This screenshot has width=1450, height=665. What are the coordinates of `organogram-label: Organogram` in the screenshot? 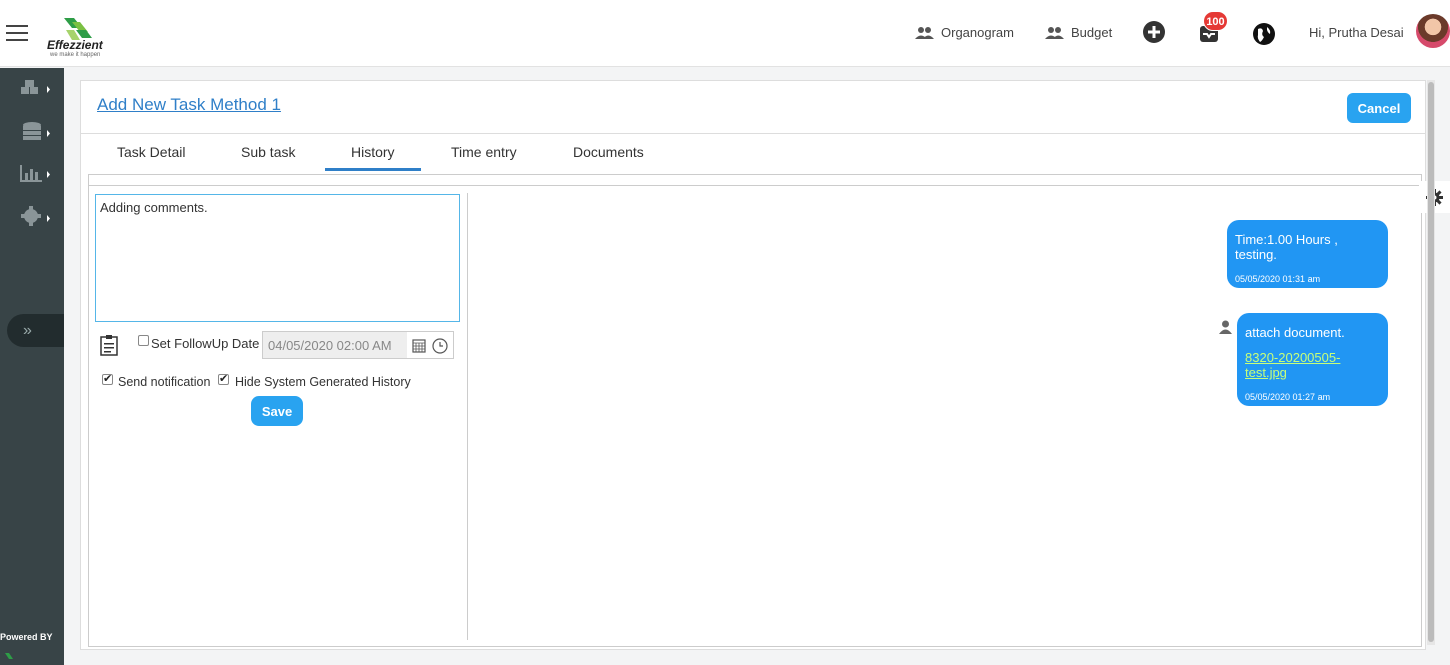 It's located at (977, 32).